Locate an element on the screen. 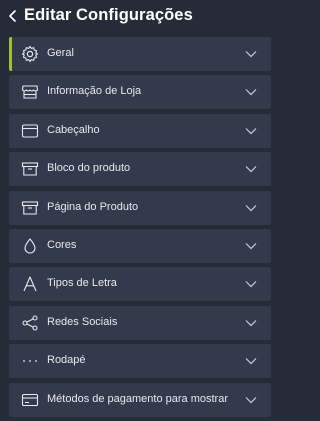 This screenshot has height=421, width=320. menu-item-product-block: Bloco do produto is located at coordinates (140, 169).